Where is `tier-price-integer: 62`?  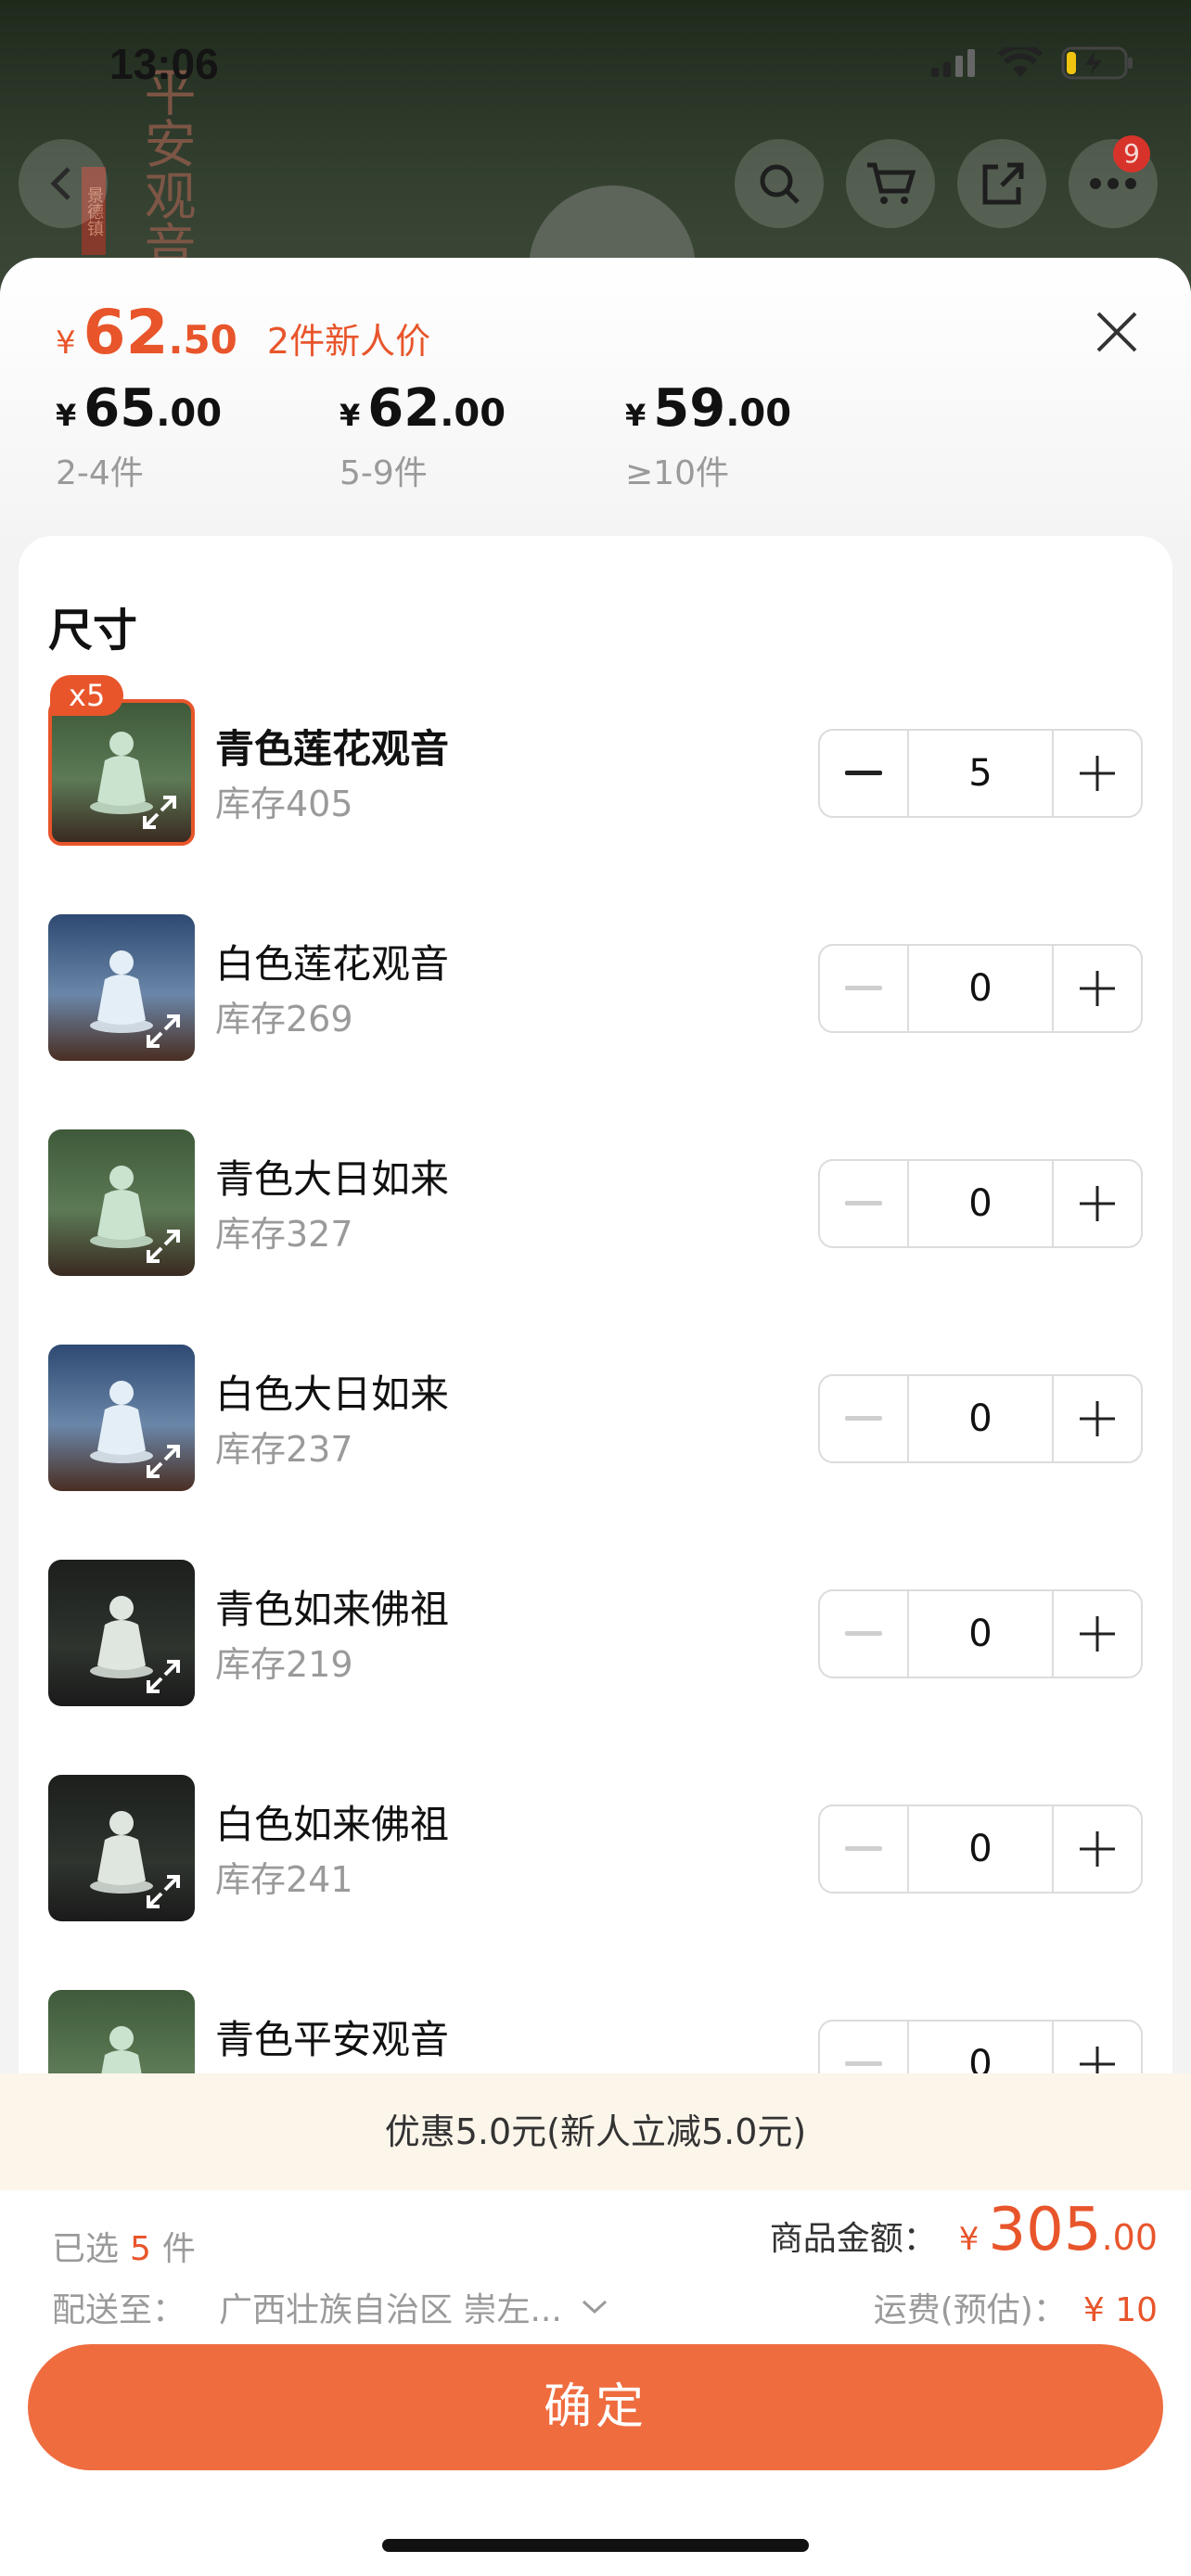
tier-price-integer: 62 is located at coordinates (404, 408).